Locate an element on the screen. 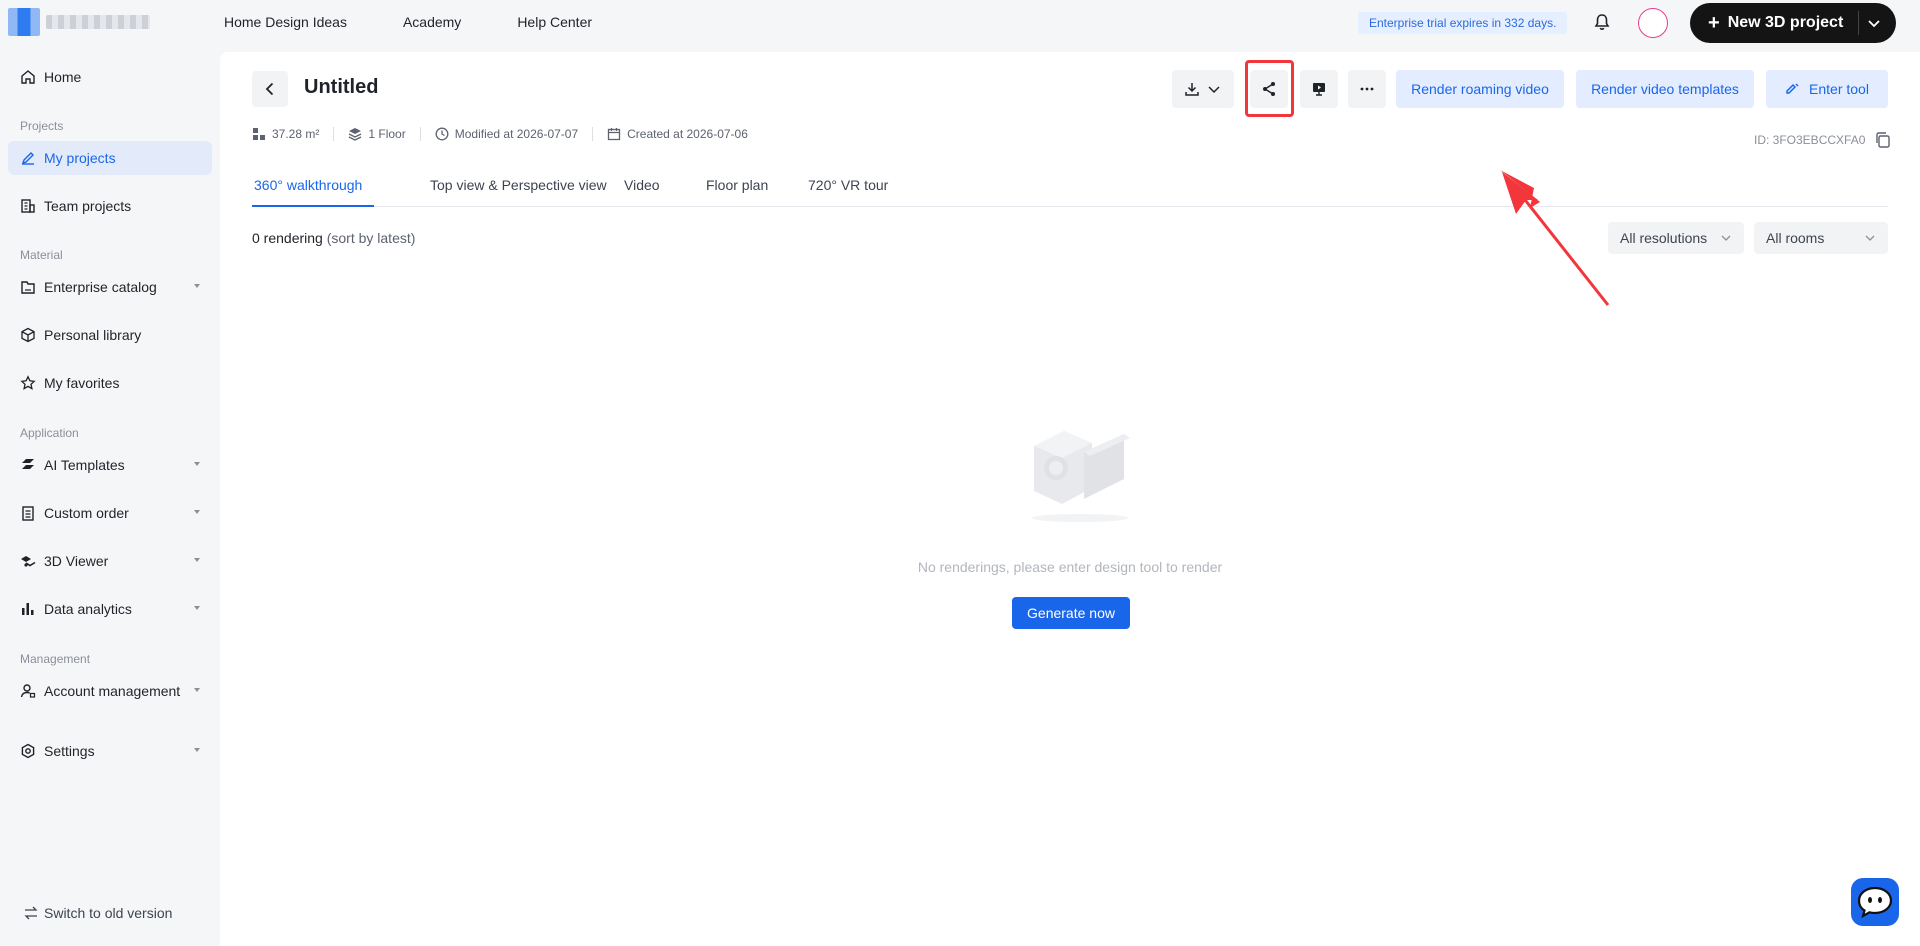 This screenshot has width=1920, height=946. chevron-left-icon is located at coordinates (269, 89).